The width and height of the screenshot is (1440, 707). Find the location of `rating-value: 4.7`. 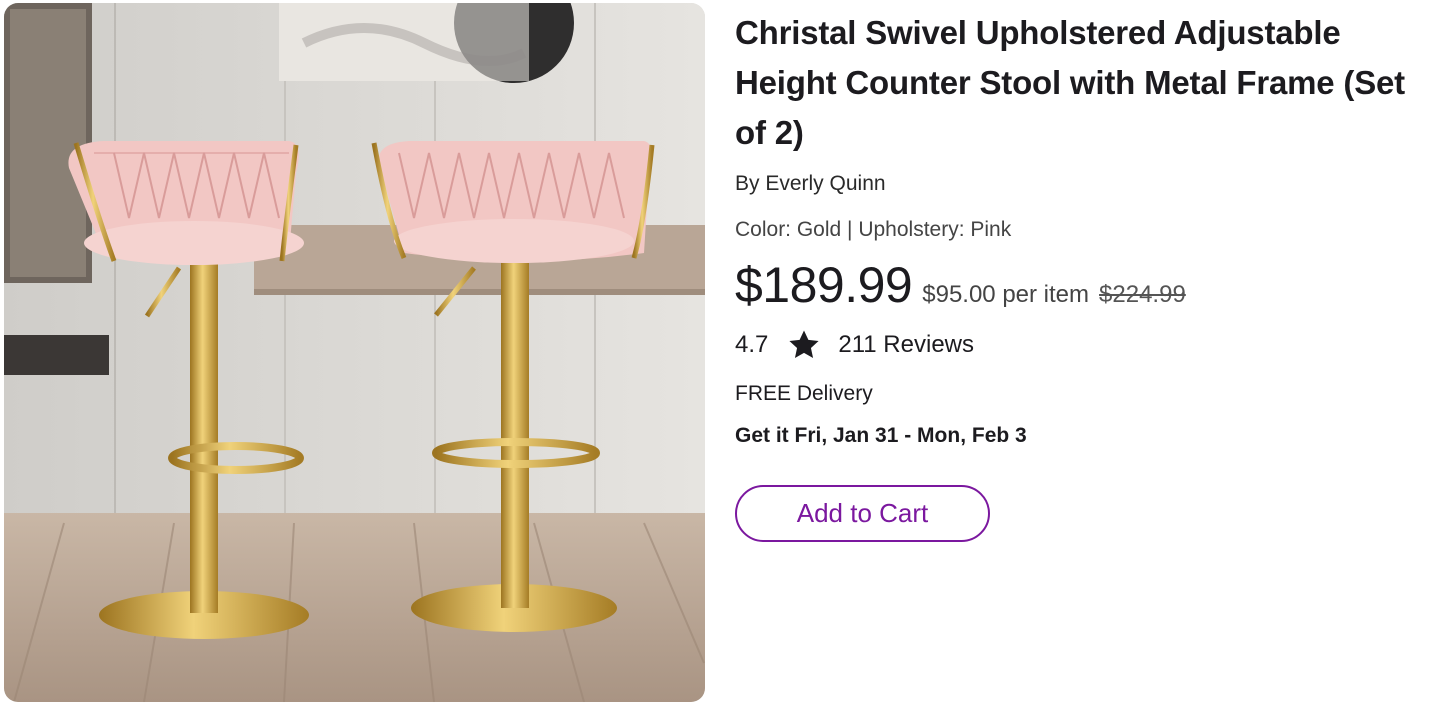

rating-value: 4.7 is located at coordinates (752, 344).